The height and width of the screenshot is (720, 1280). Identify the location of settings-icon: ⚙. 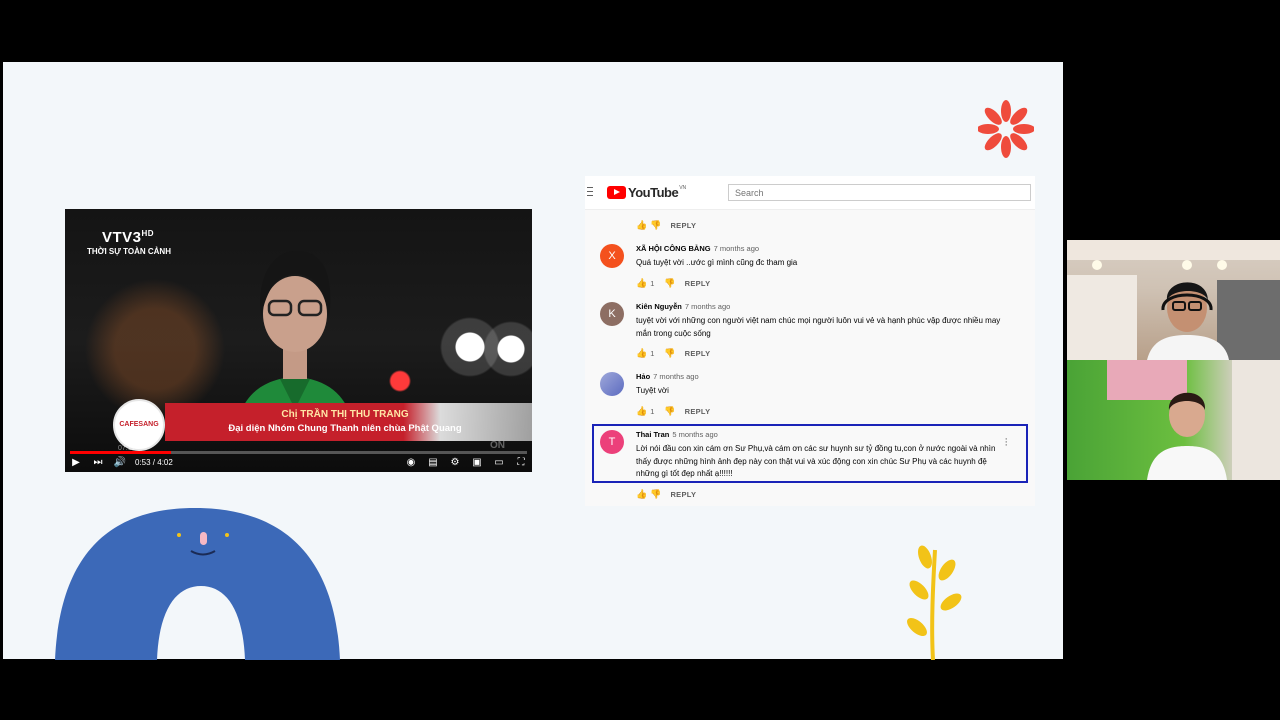
(455, 462).